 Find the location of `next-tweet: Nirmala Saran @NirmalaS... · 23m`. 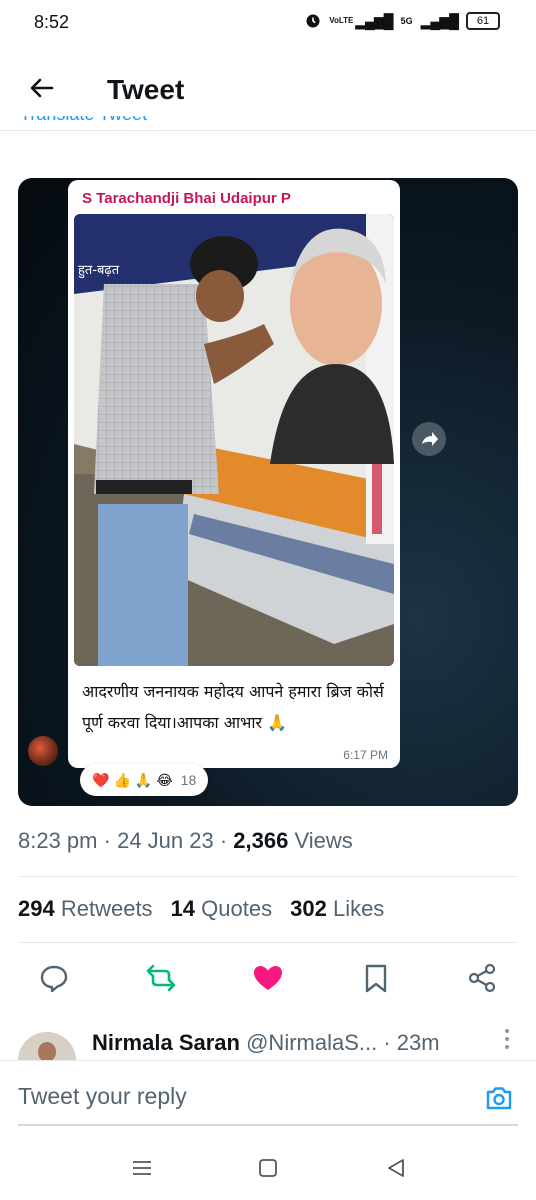

next-tweet: Nirmala Saran @NirmalaS... · 23m is located at coordinates (268, 1043).